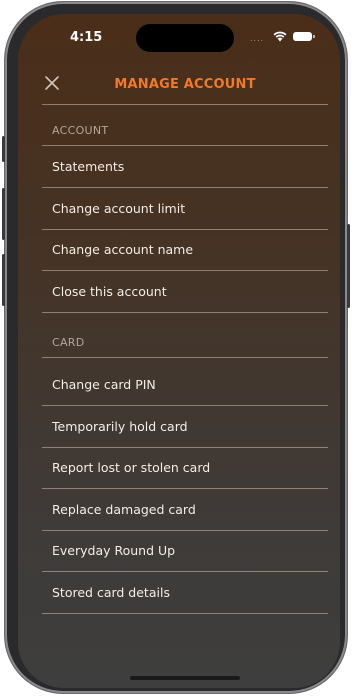 The image size is (358, 697). I want to click on wifi-icon, so click(280, 36).